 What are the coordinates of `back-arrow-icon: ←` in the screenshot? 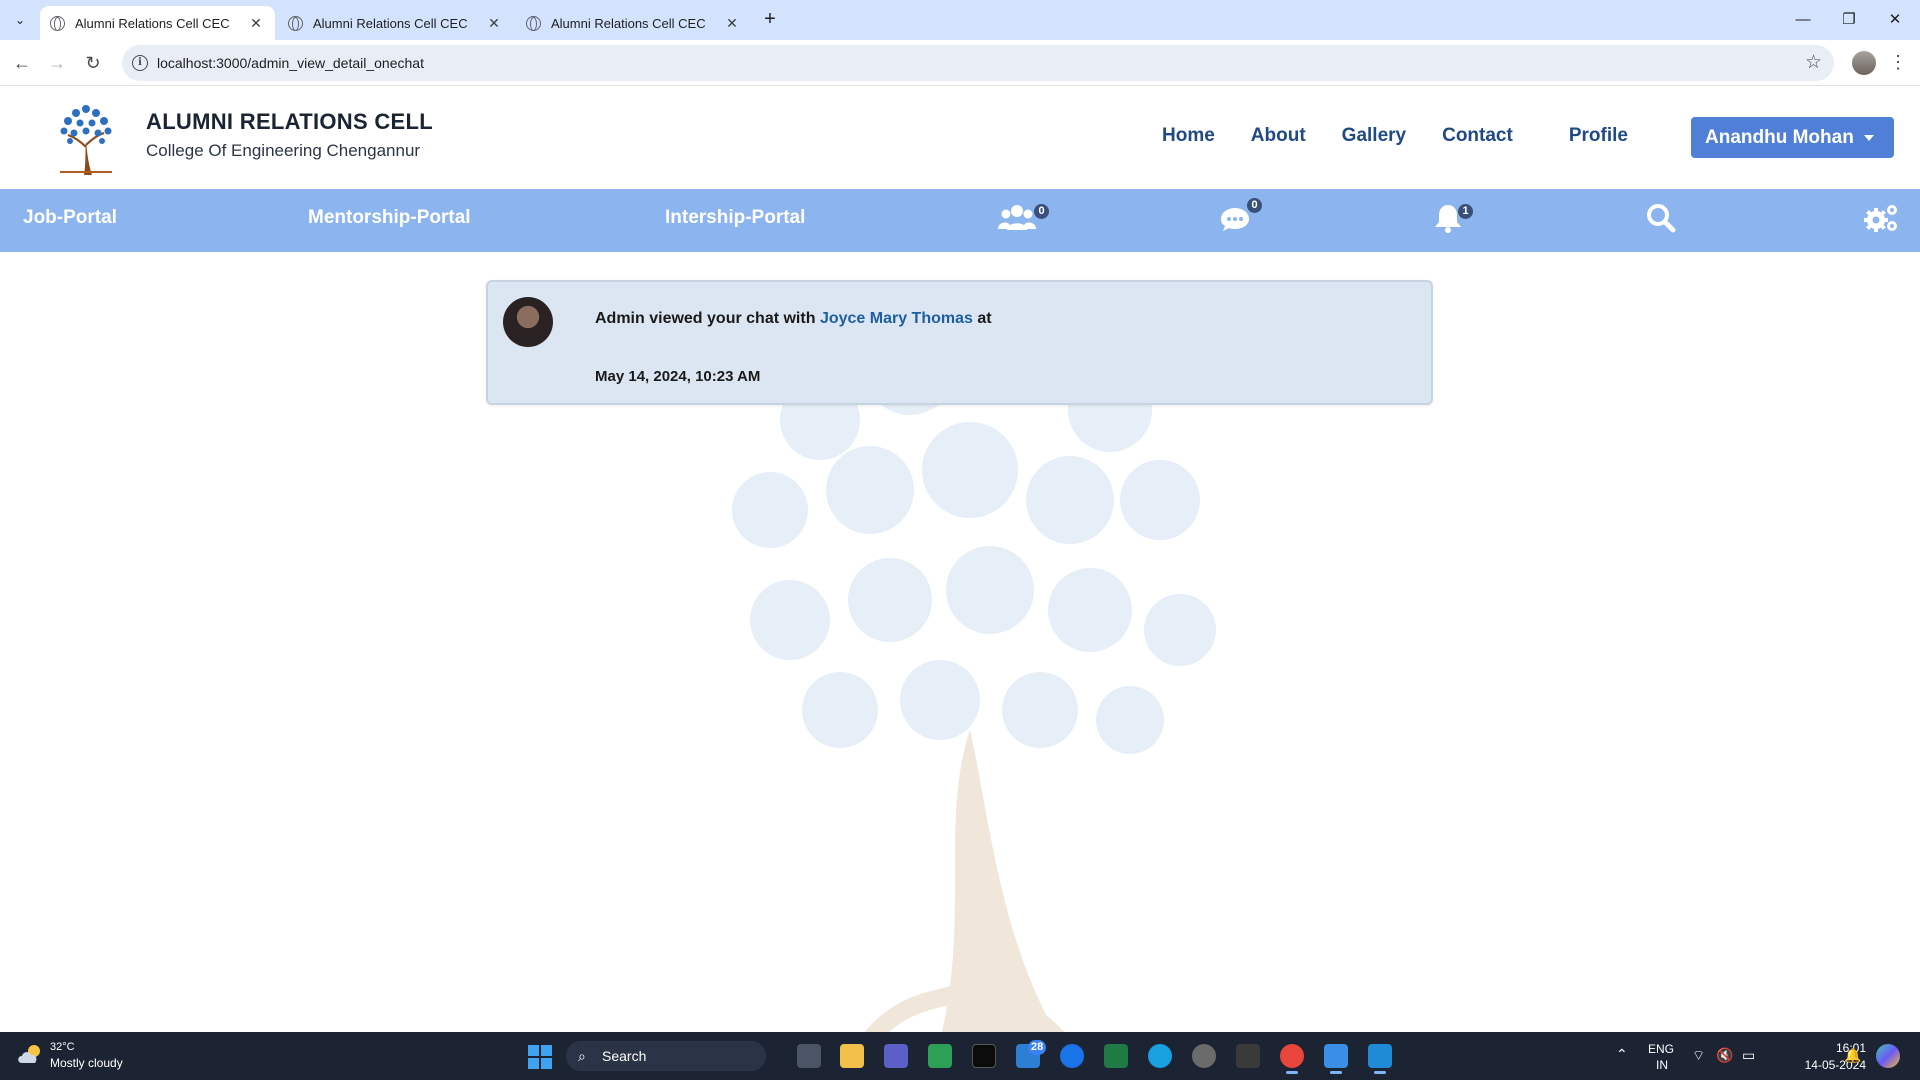 It's located at (22, 63).